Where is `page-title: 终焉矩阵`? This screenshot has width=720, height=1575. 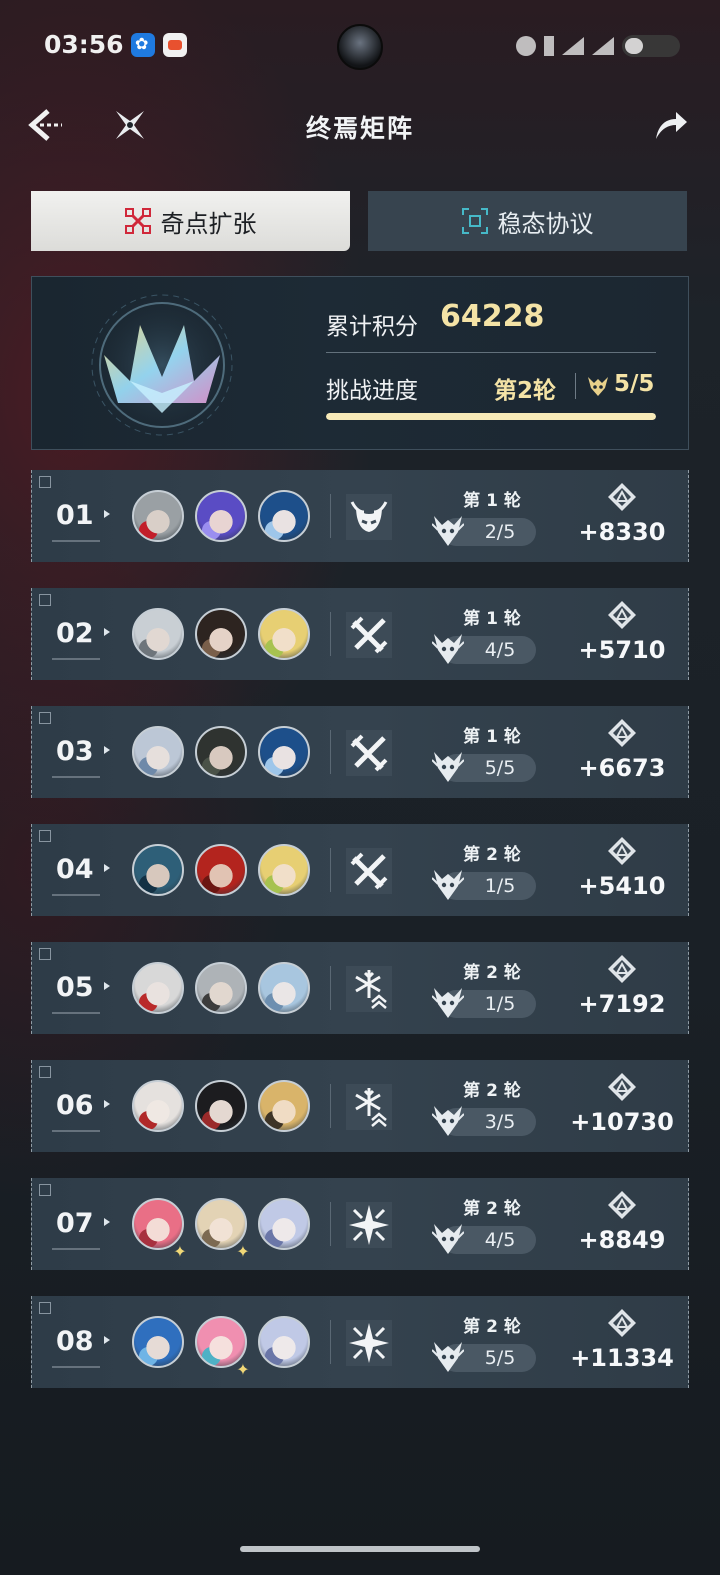
page-title: 终焉矩阵 is located at coordinates (359, 128).